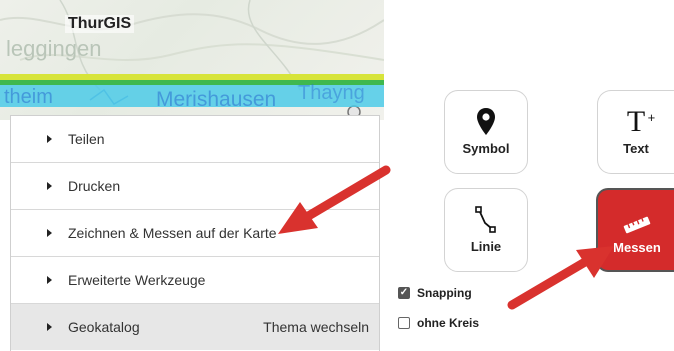 The image size is (674, 351). What do you see at coordinates (486, 217) in the screenshot?
I see `polyline-icon` at bounding box center [486, 217].